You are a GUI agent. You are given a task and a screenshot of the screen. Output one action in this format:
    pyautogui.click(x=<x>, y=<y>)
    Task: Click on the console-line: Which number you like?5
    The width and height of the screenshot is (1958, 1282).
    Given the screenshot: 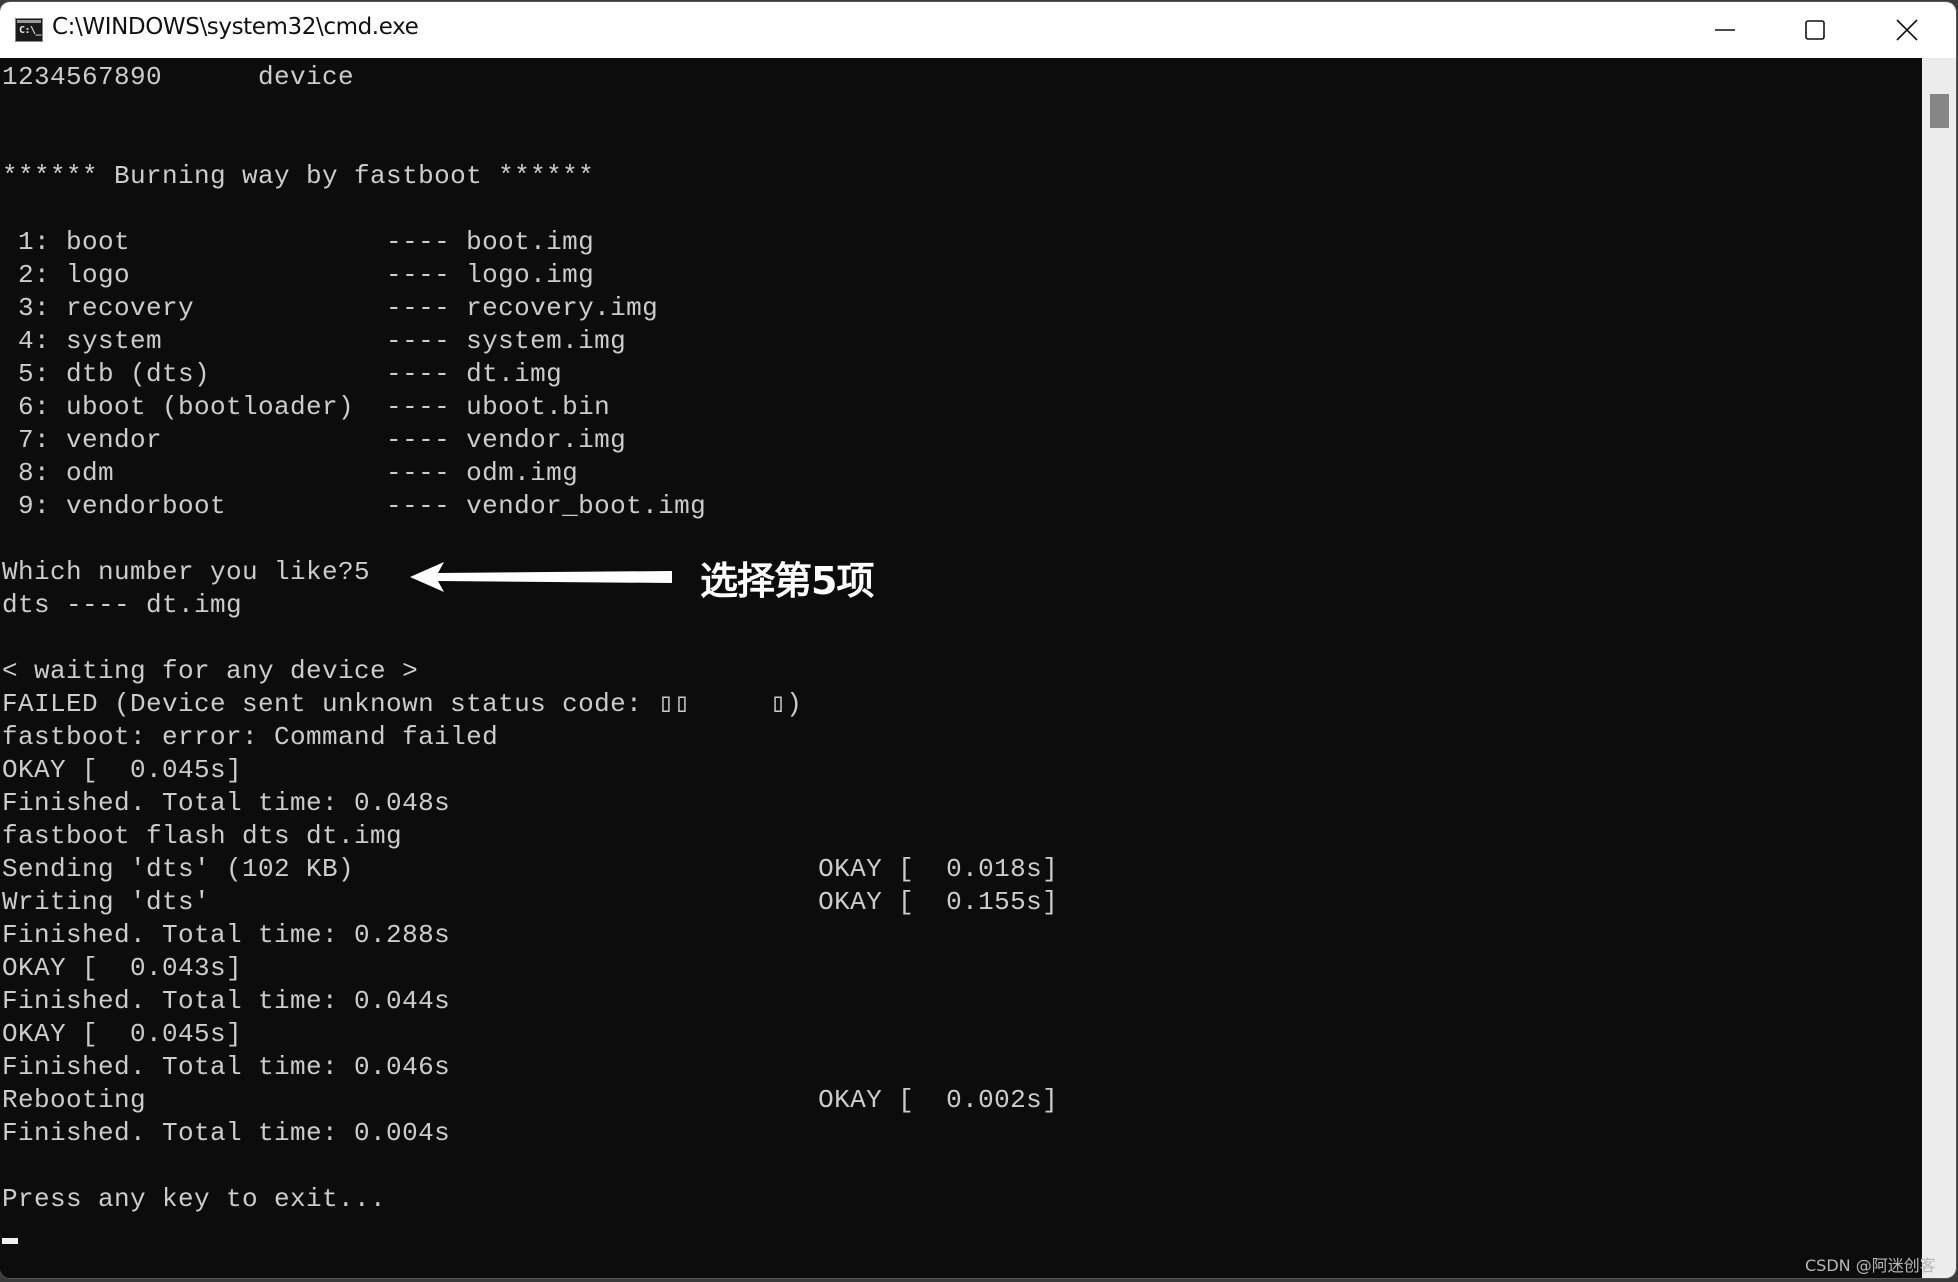 What is the action you would take?
    pyautogui.click(x=186, y=572)
    